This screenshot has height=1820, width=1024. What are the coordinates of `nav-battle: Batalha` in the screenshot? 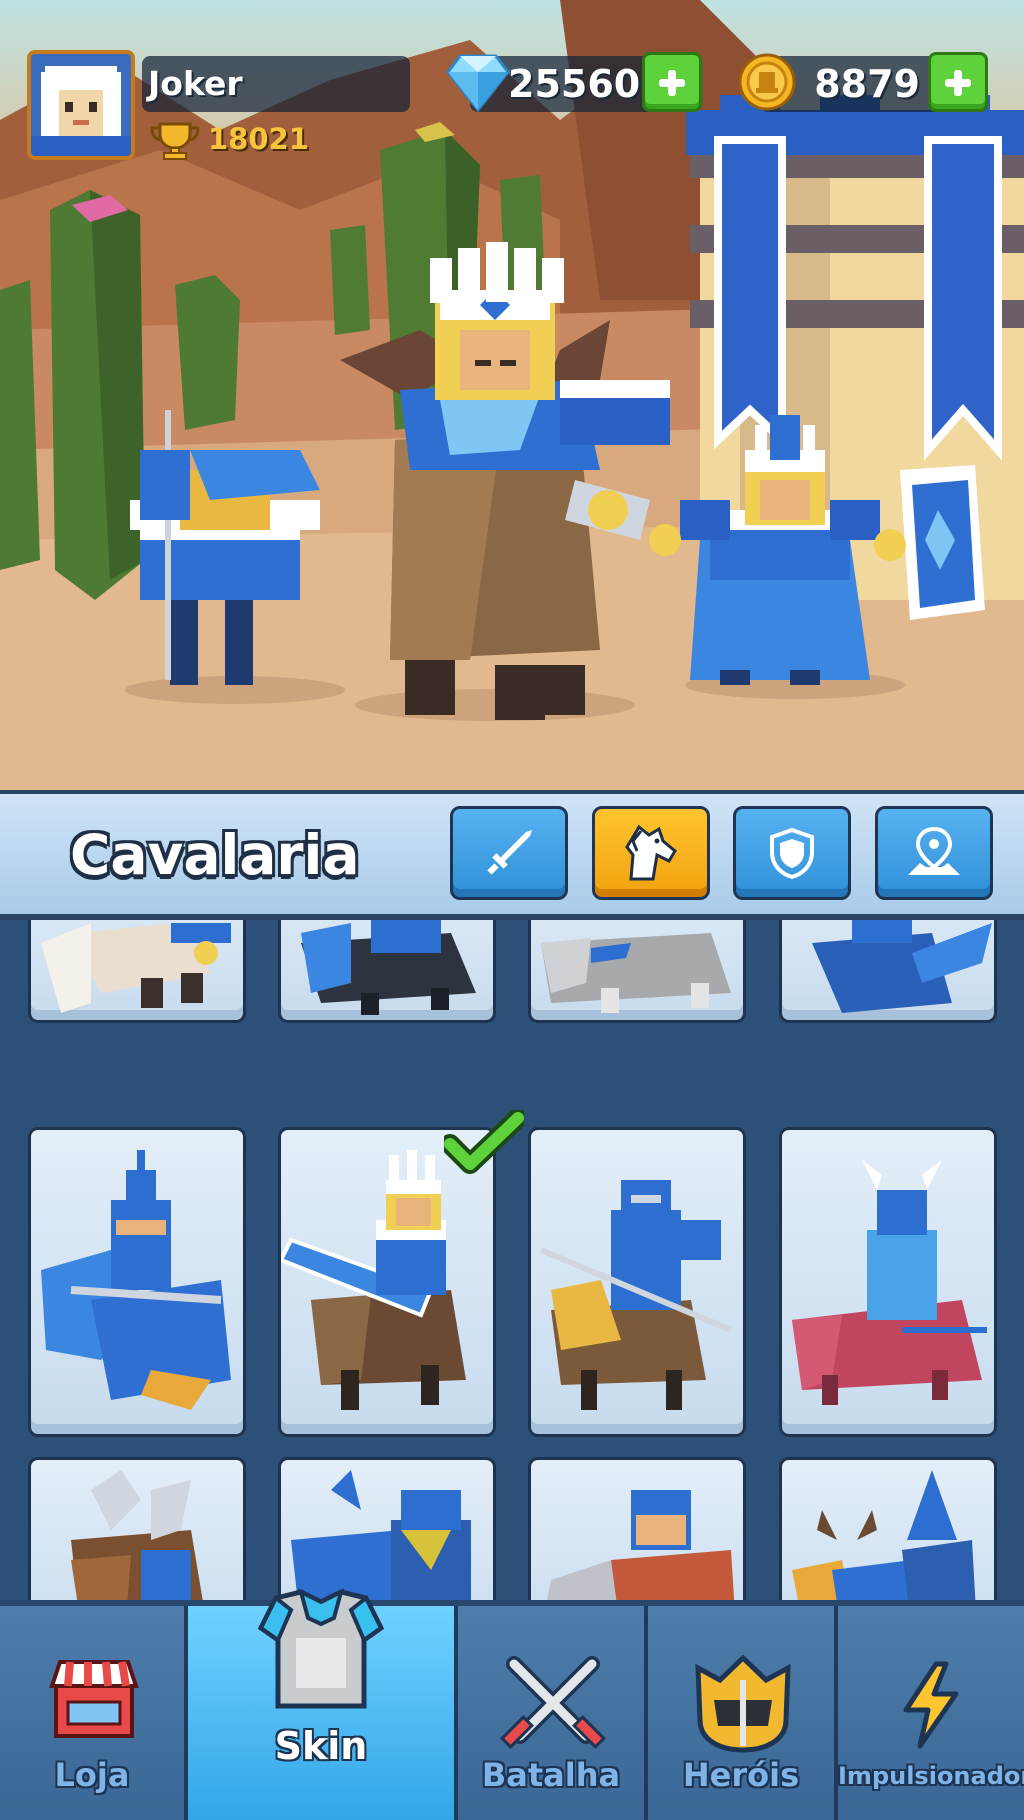 It's located at (553, 1713).